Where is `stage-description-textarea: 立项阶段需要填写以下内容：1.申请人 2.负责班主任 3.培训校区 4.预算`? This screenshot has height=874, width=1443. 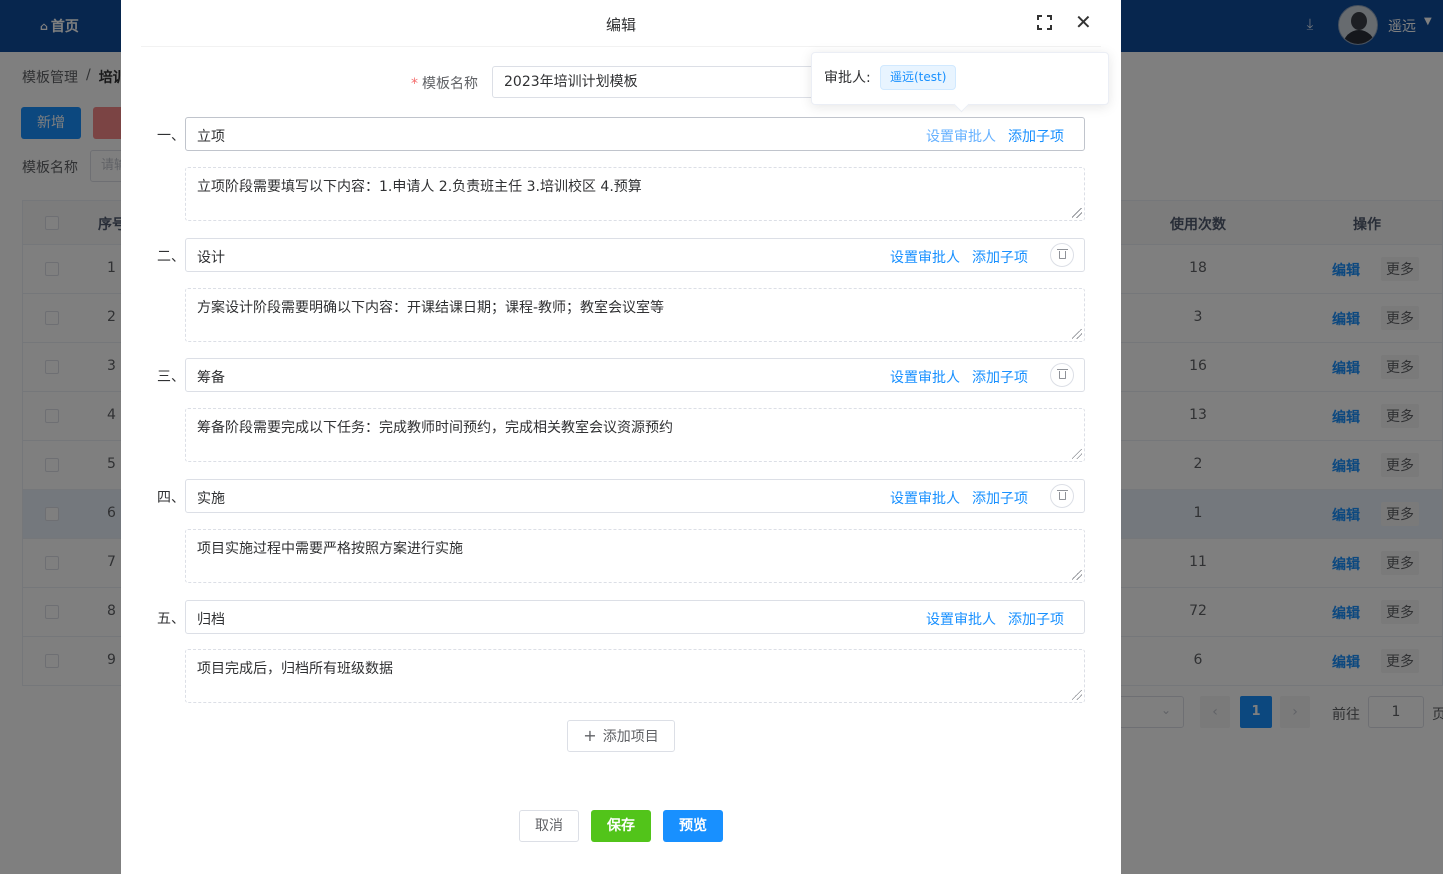 stage-description-textarea: 立项阶段需要填写以下内容：1.申请人 2.负责班主任 3.培训校区 4.预算 is located at coordinates (635, 194).